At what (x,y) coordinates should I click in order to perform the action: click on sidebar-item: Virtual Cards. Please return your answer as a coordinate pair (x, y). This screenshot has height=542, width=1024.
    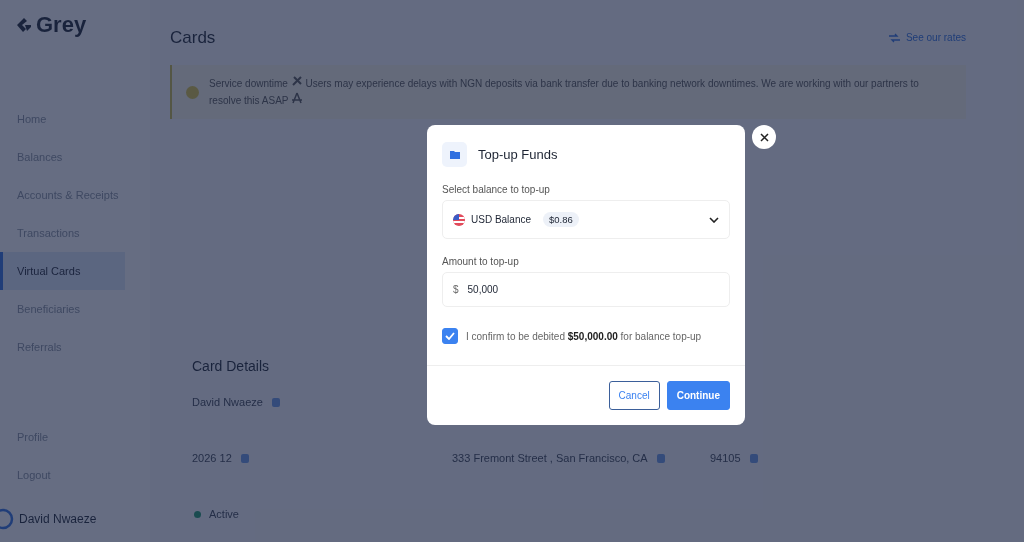
    Looking at the image, I should click on (62, 271).